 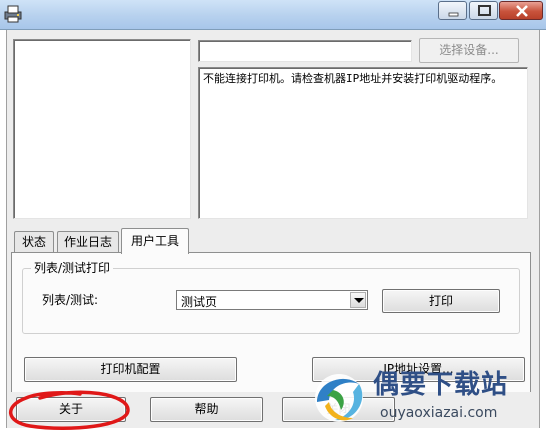 I want to click on list-test-label: 列表/测试:, so click(x=70, y=300).